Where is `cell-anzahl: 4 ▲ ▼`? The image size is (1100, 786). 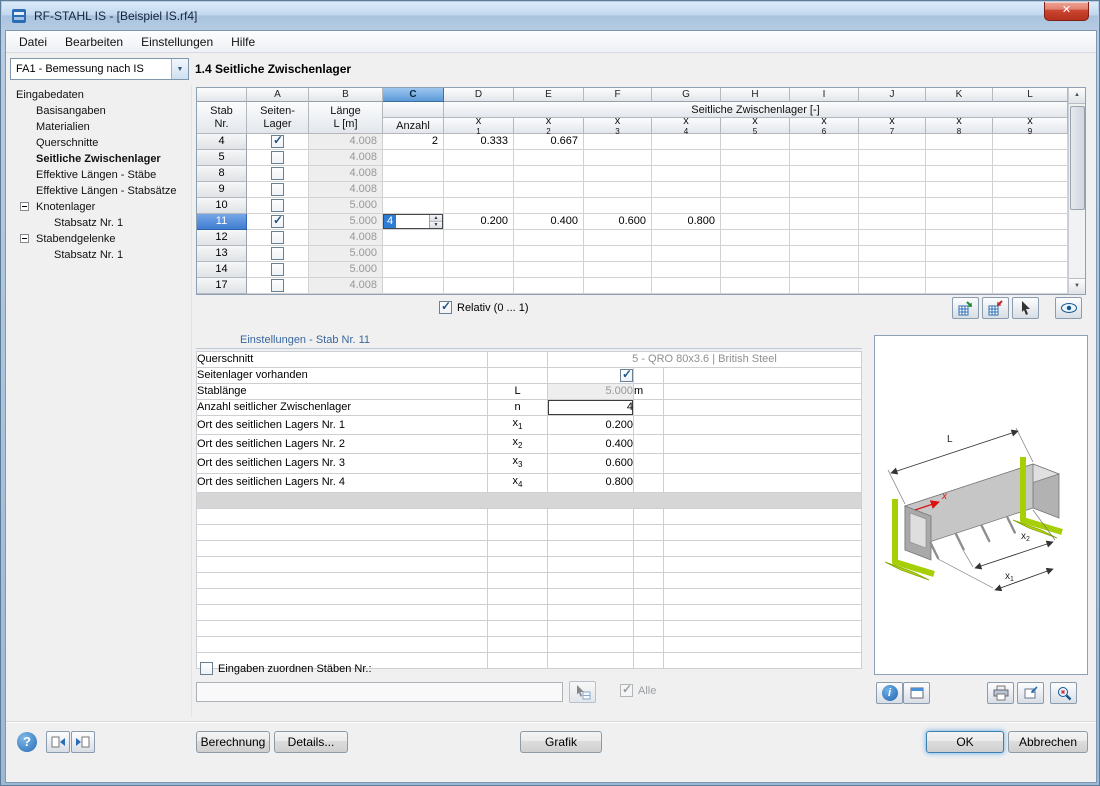
cell-anzahl: 4 ▲ ▼ is located at coordinates (413, 222).